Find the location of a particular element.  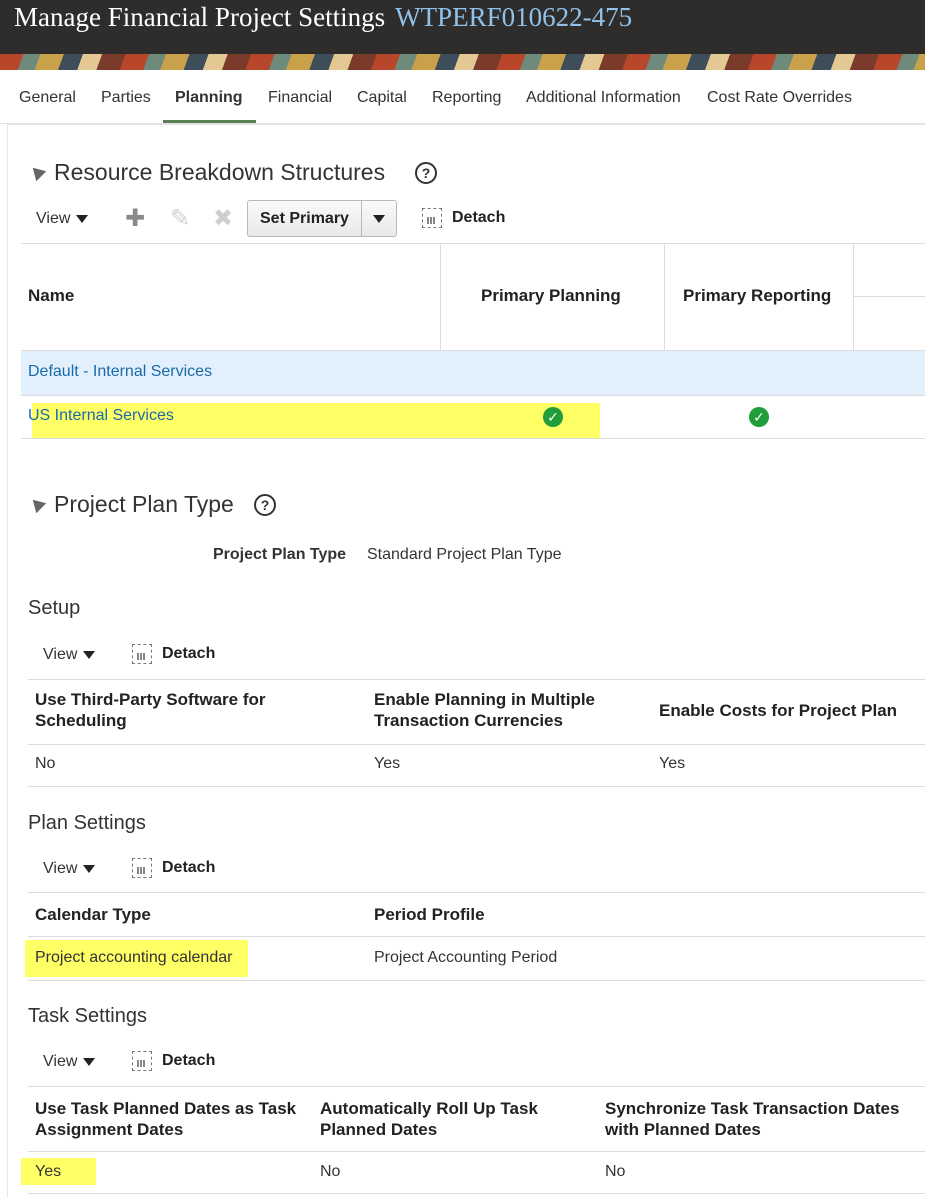

rbs-row-name-link: Default - Internal Services is located at coordinates (120, 372).